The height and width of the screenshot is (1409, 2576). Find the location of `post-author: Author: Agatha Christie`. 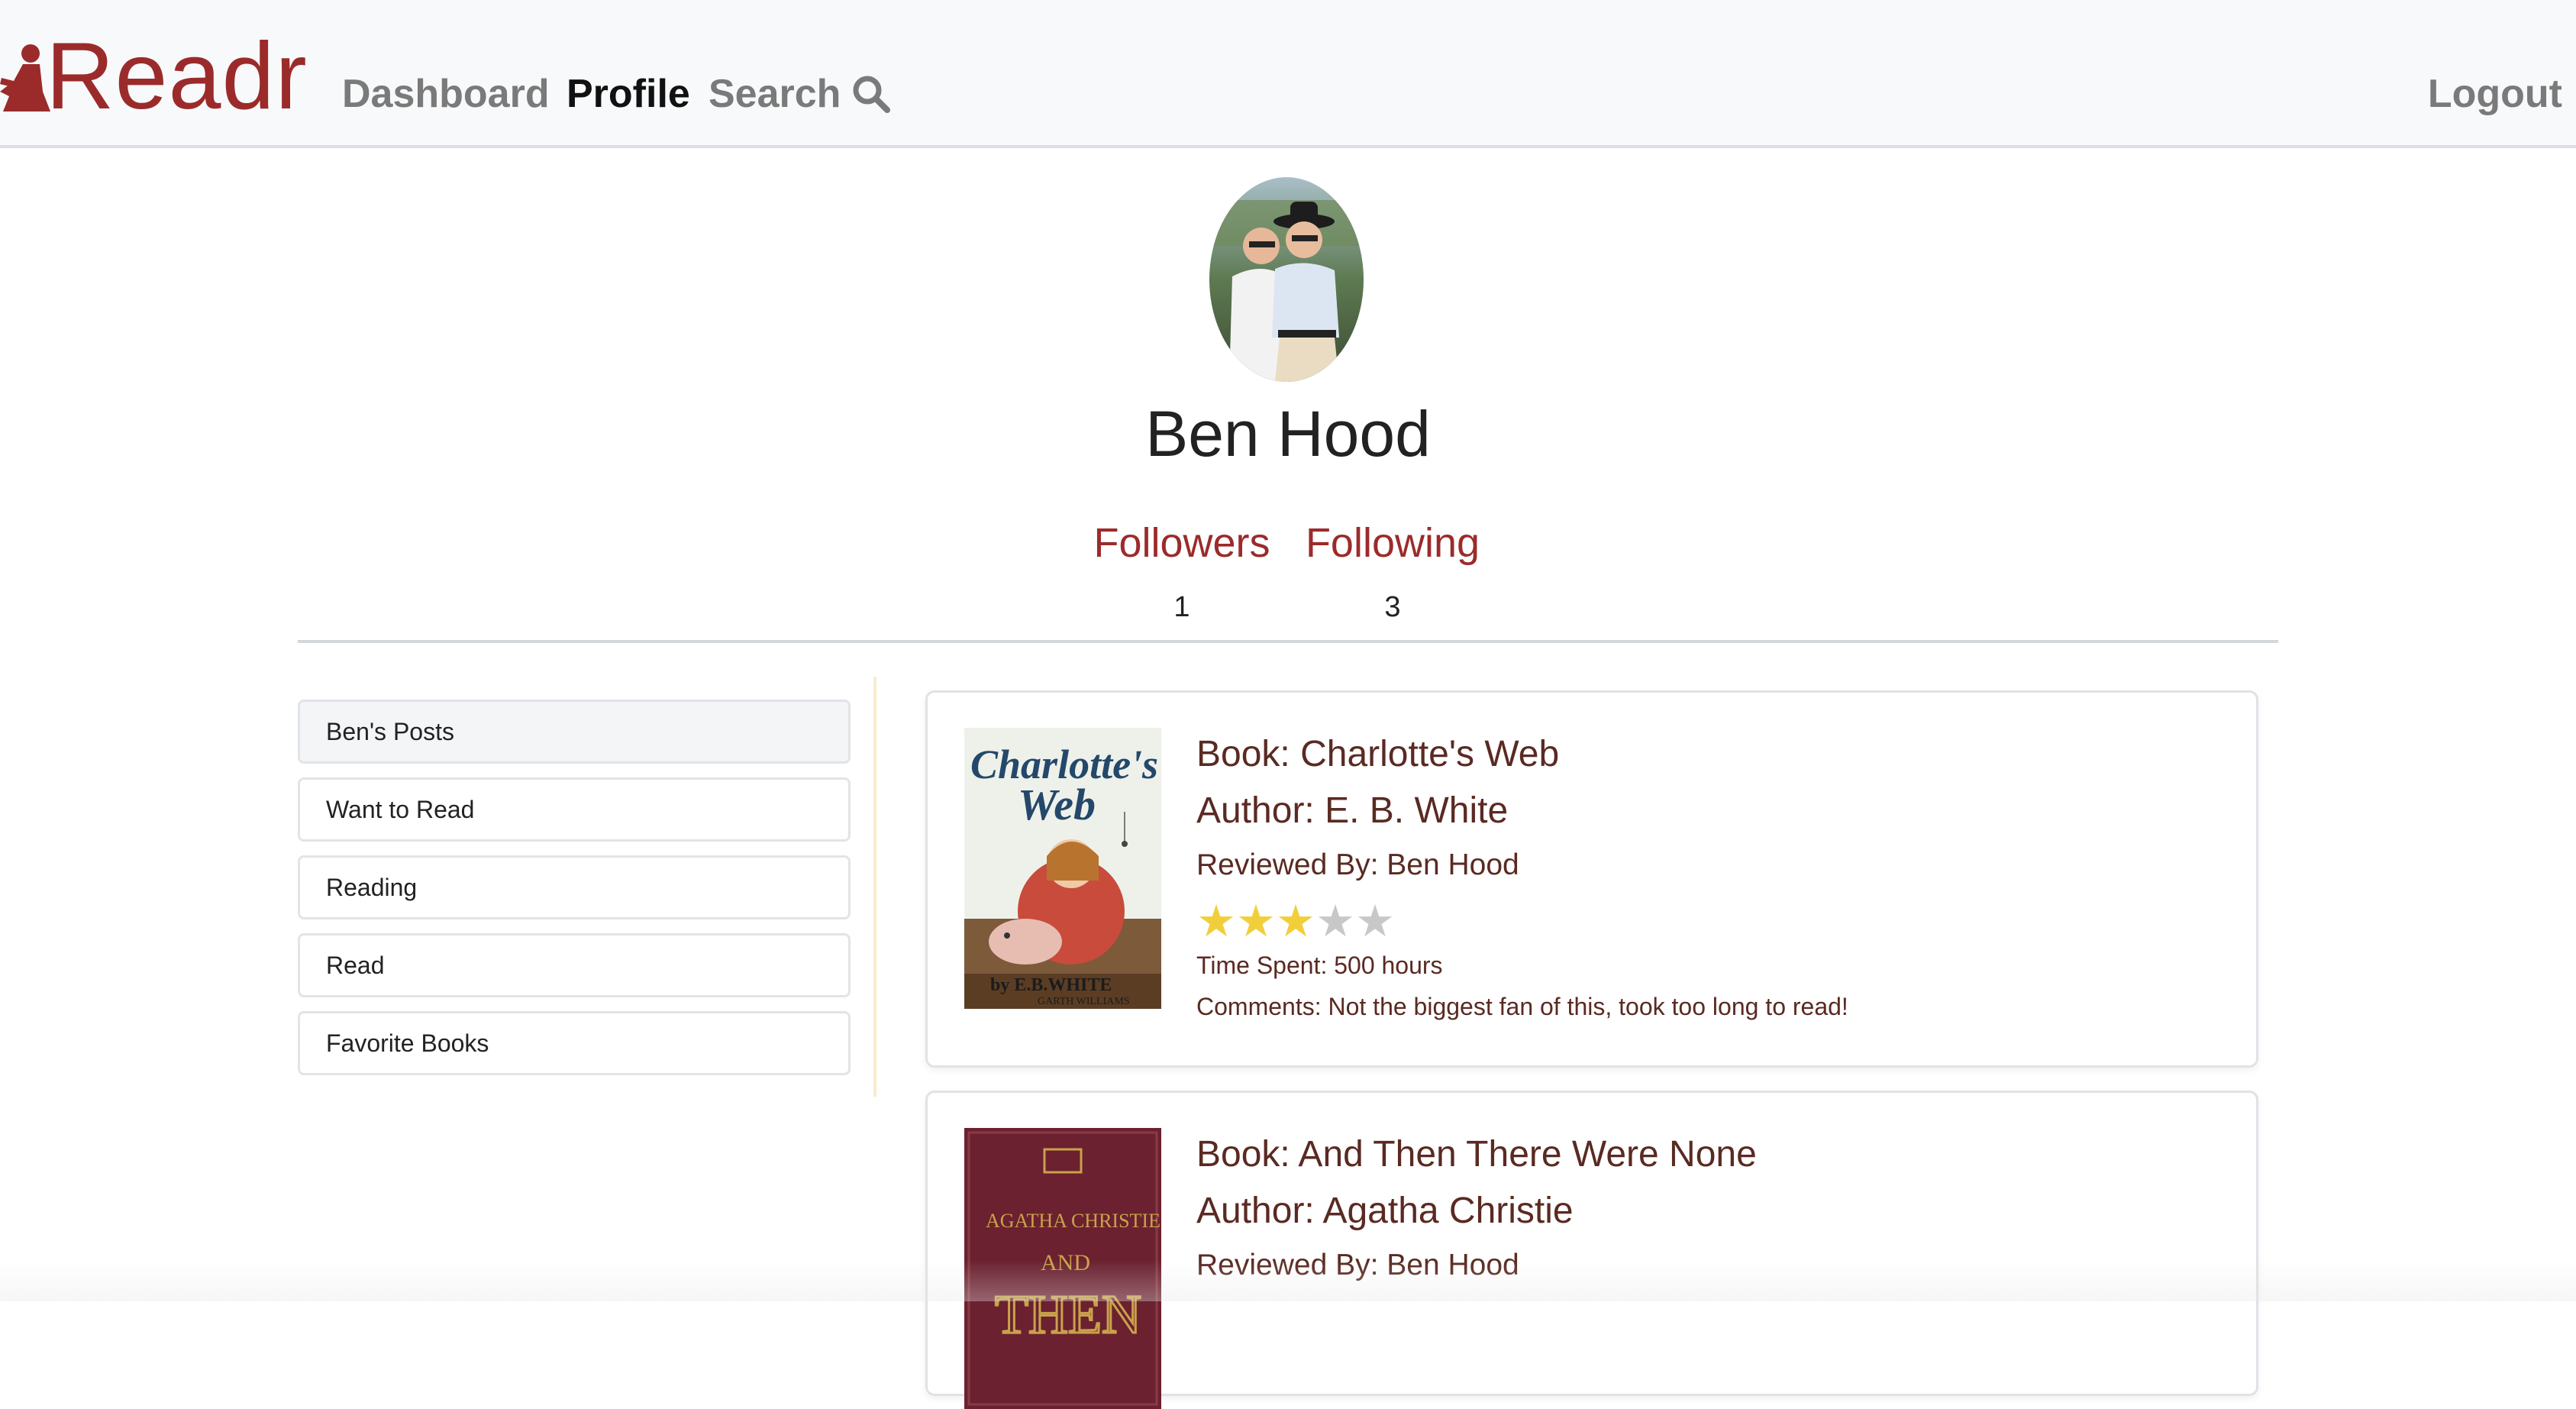

post-author: Author: Agatha Christie is located at coordinates (1385, 1211).